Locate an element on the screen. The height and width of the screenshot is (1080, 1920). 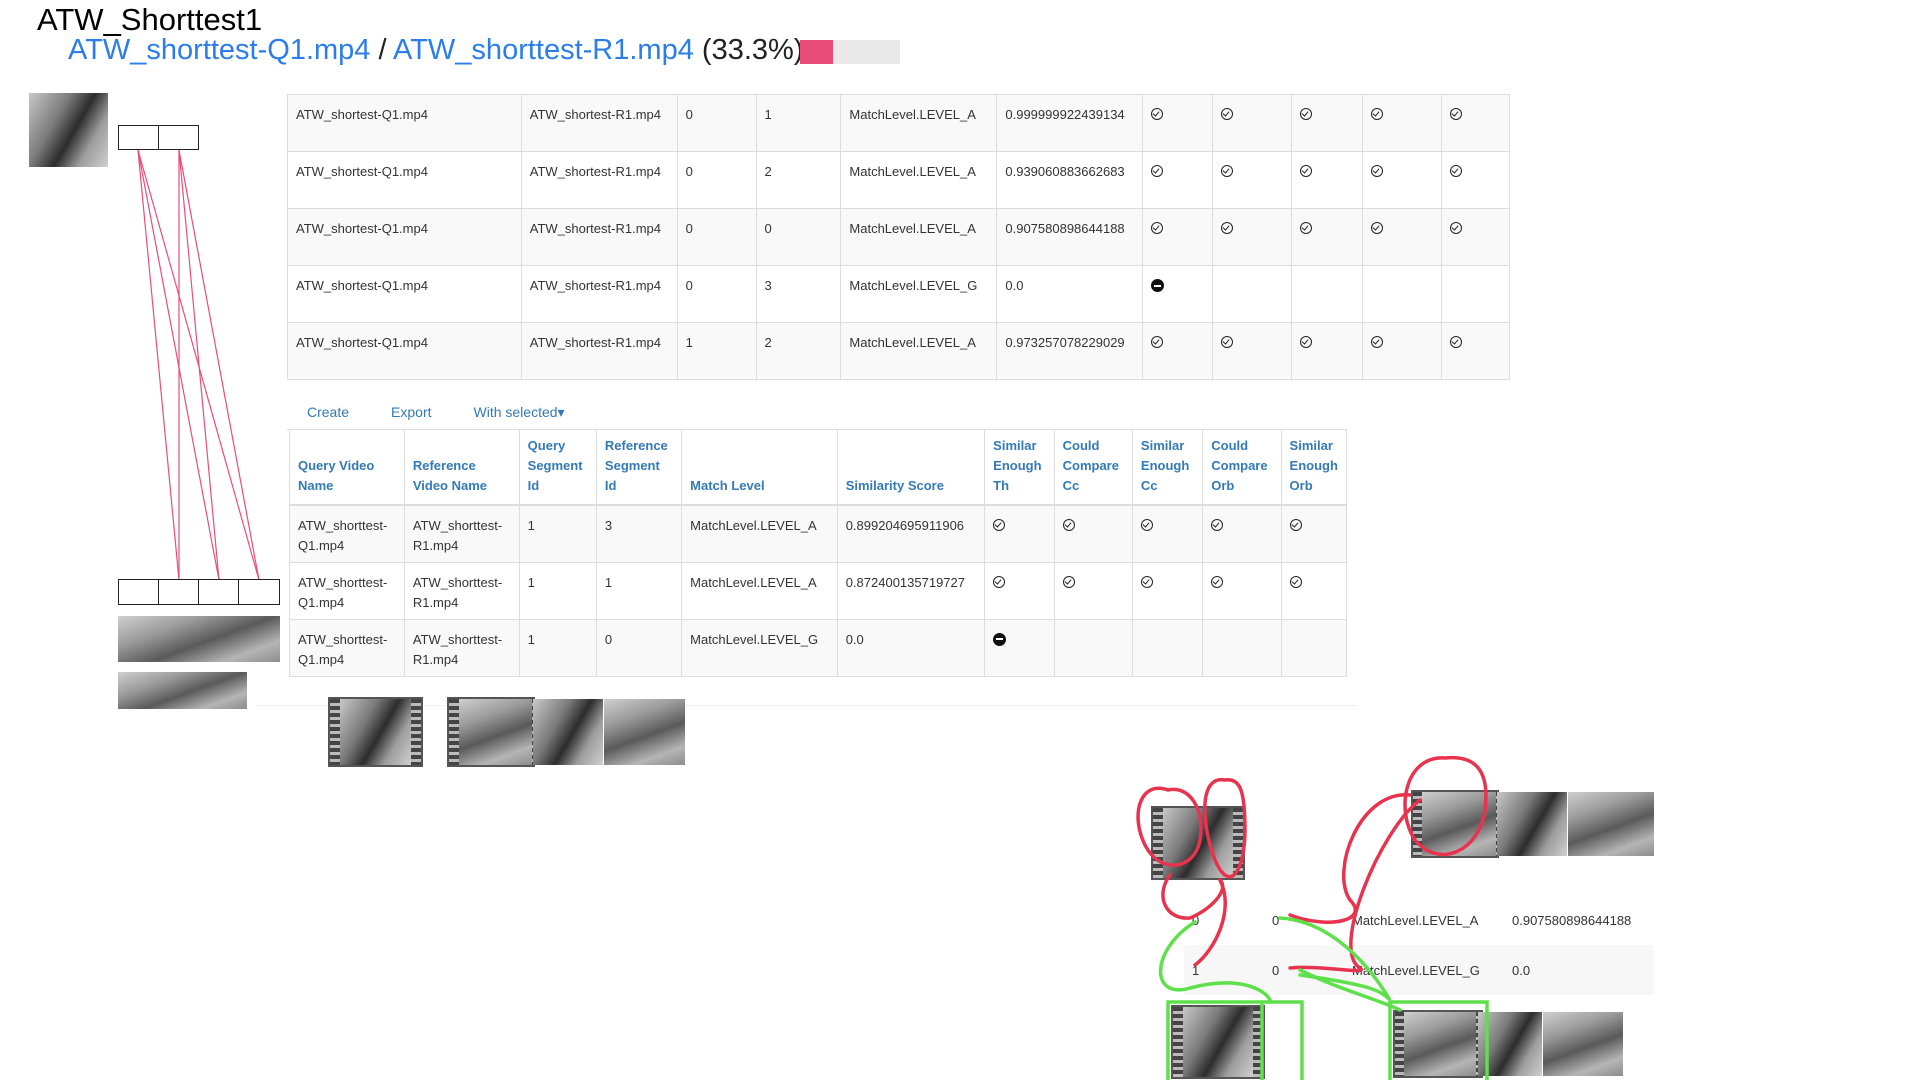
column-header: Query Segment Id is located at coordinates (557, 467).